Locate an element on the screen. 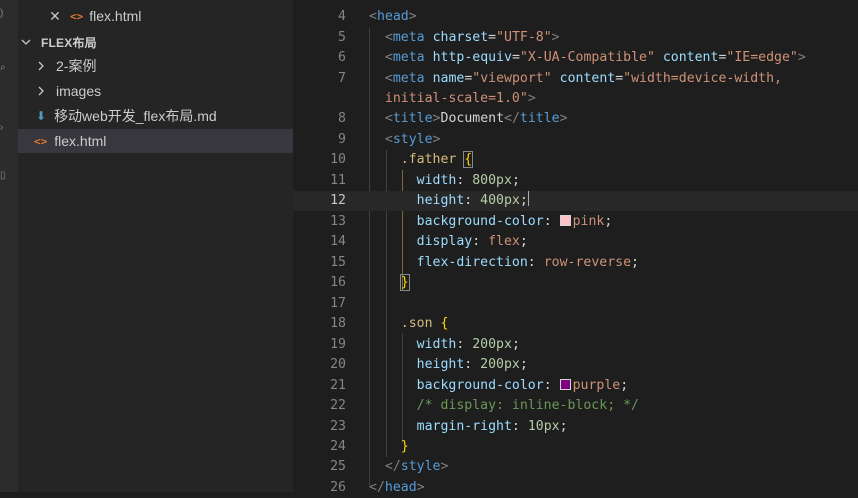  code-line-wrapped: initial-scale=1.0"> is located at coordinates (575, 99).